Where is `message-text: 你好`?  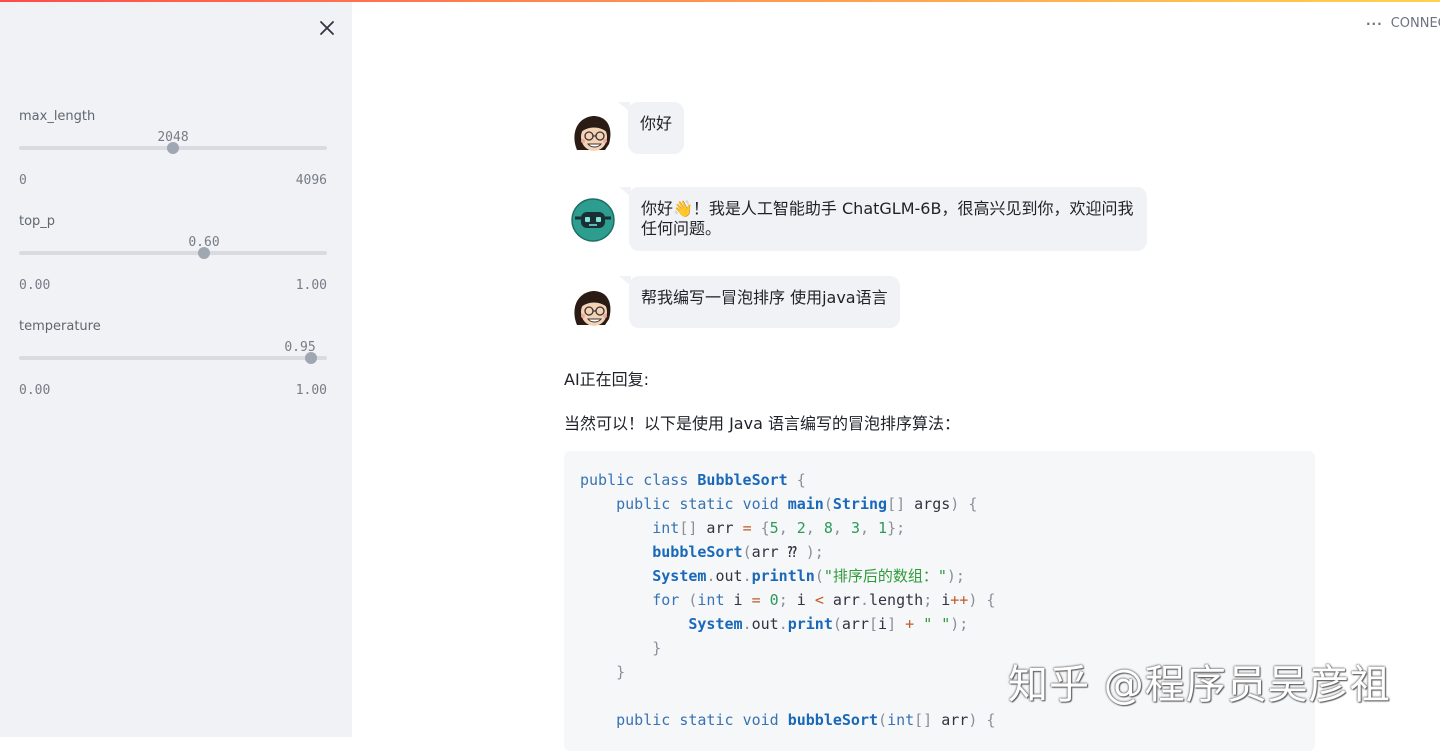
message-text: 你好 is located at coordinates (656, 123).